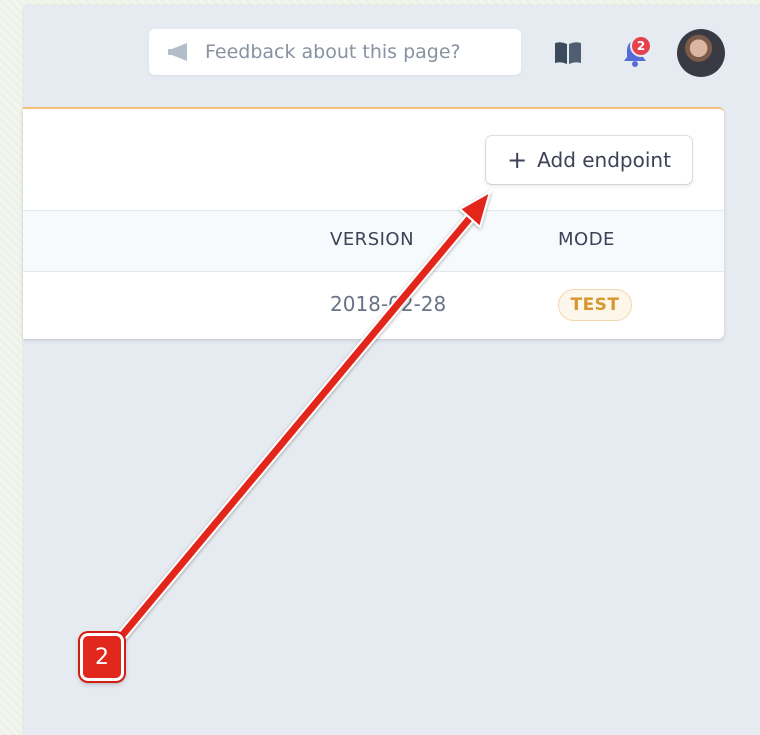  What do you see at coordinates (701, 53) in the screenshot?
I see `avatar` at bounding box center [701, 53].